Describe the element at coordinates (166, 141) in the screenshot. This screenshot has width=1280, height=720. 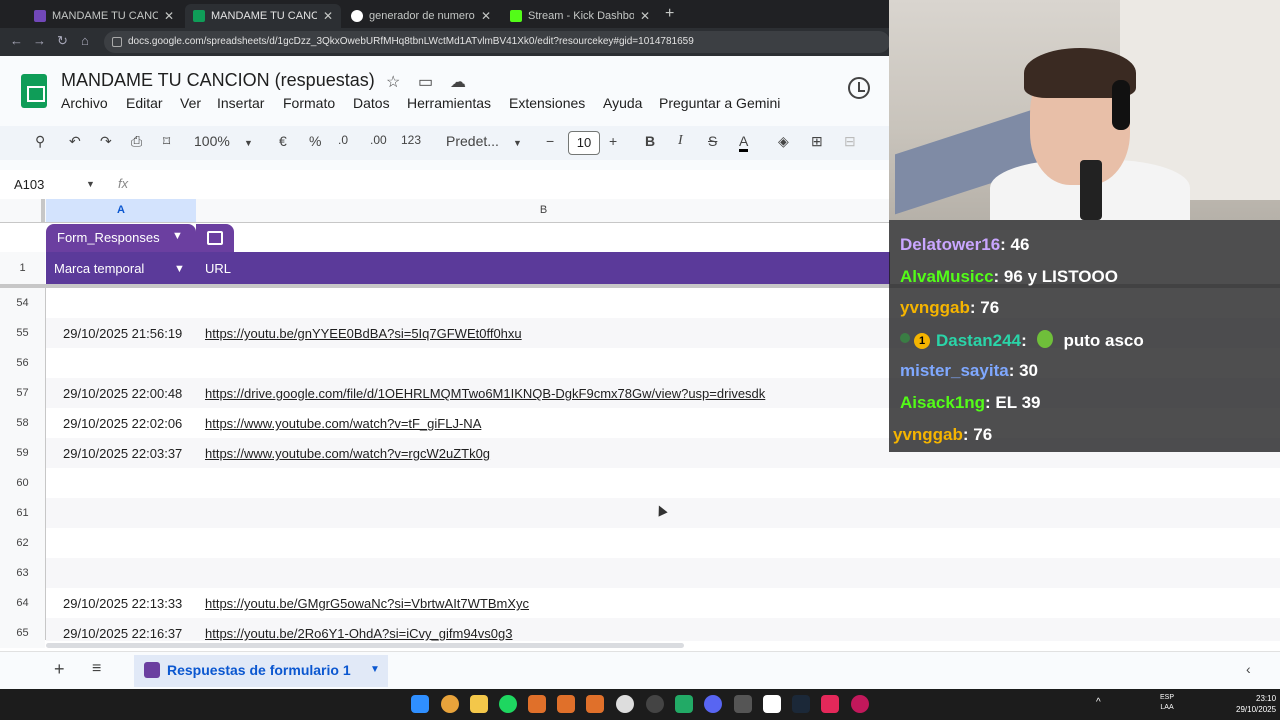
I see `paint-format-icon: ⌑` at that location.